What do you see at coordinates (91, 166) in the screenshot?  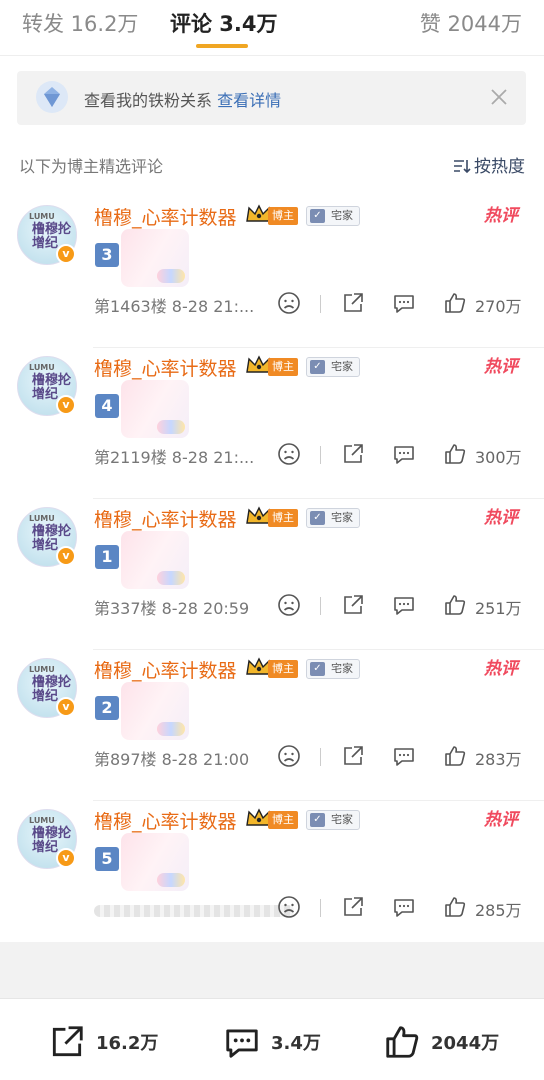 I see `section-title: 以下为博主精选评论` at bounding box center [91, 166].